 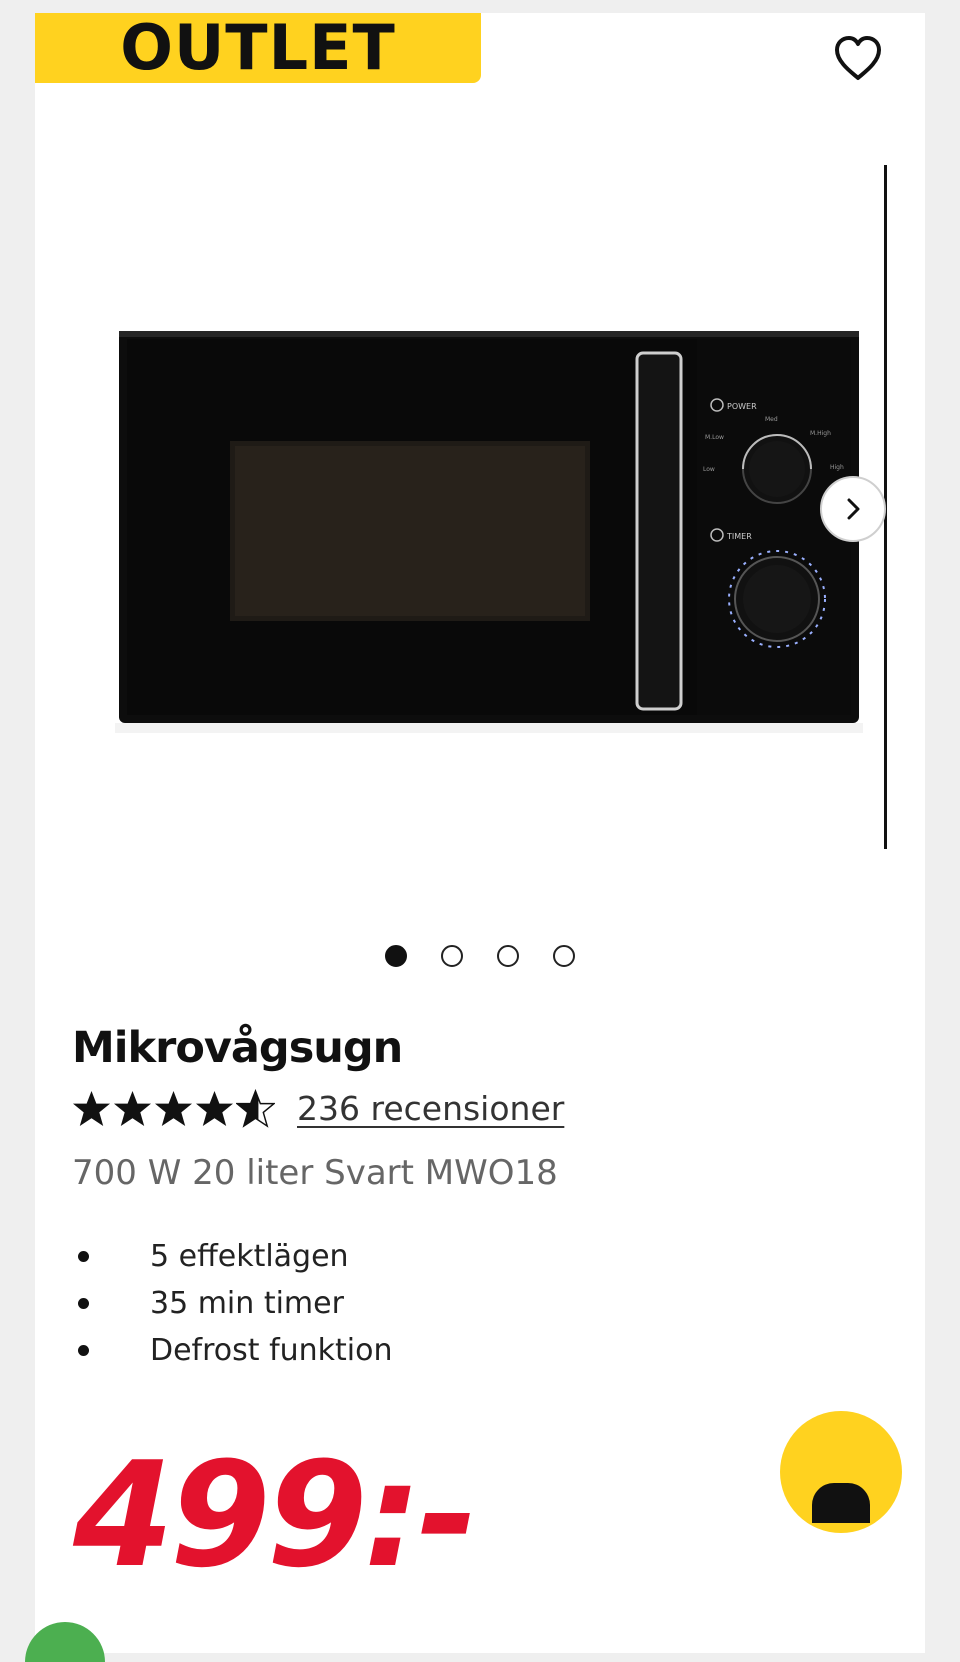 What do you see at coordinates (232, 1256) in the screenshot?
I see `feature-item: 5 effektlägen` at bounding box center [232, 1256].